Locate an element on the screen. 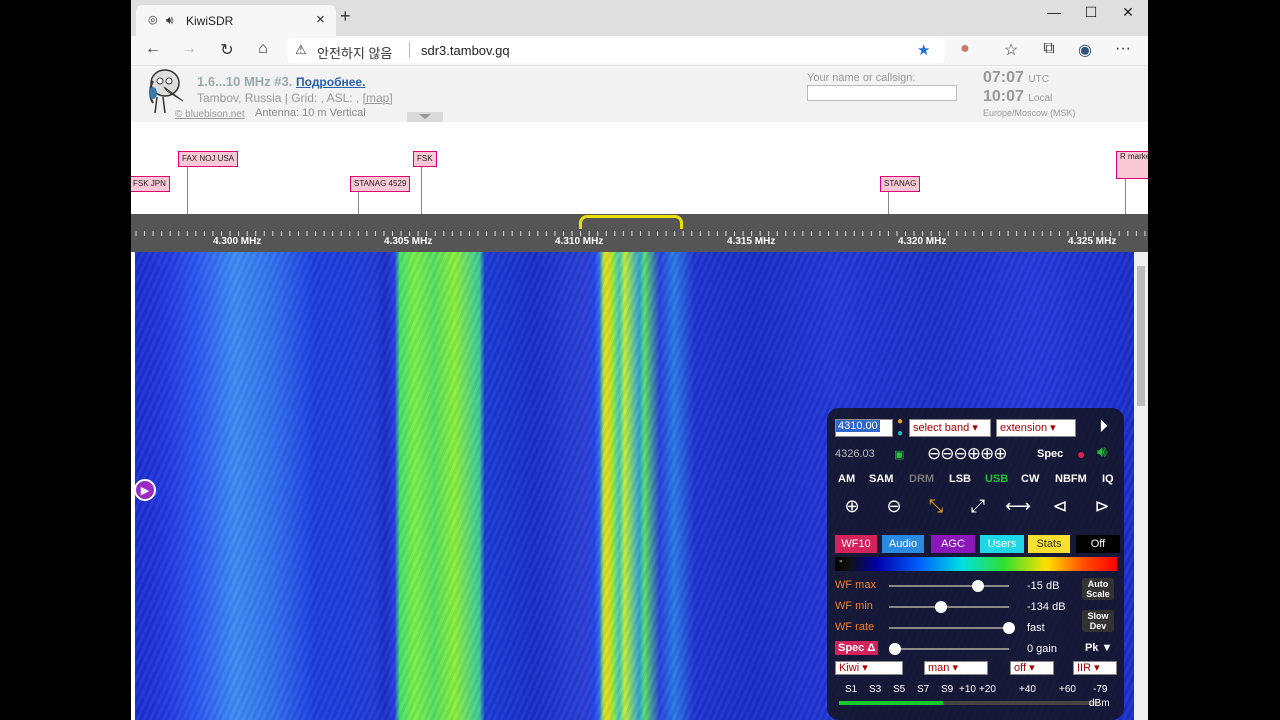  page-swap-icon: ⟷ is located at coordinates (1018, 509).